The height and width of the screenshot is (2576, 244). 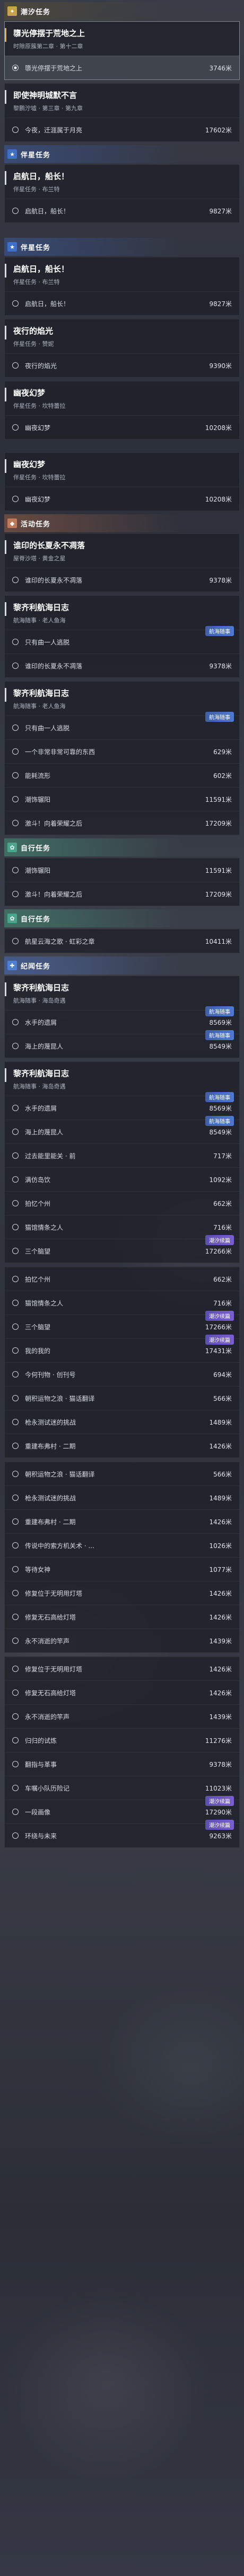 What do you see at coordinates (122, 1374) in the screenshot?
I see `quest-step-row: 今何刊物 · 创刊号 694米` at bounding box center [122, 1374].